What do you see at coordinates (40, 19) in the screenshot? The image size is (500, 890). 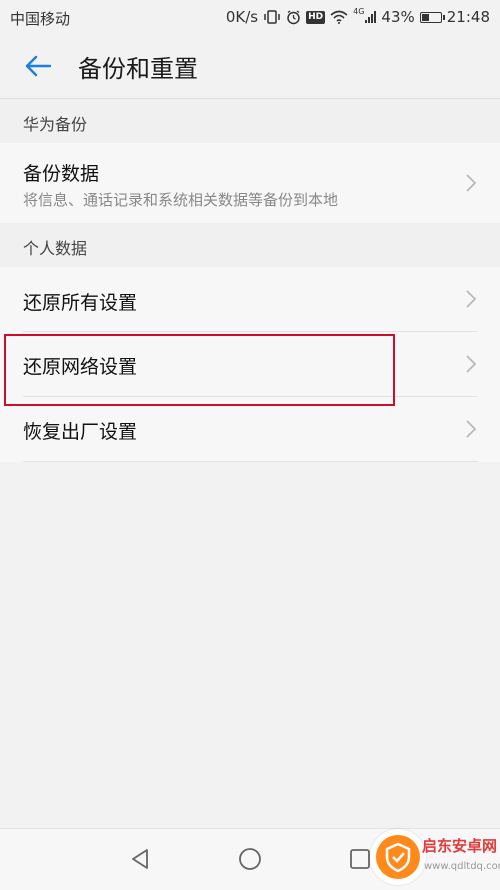 I see `carrier-name: 中国移动` at bounding box center [40, 19].